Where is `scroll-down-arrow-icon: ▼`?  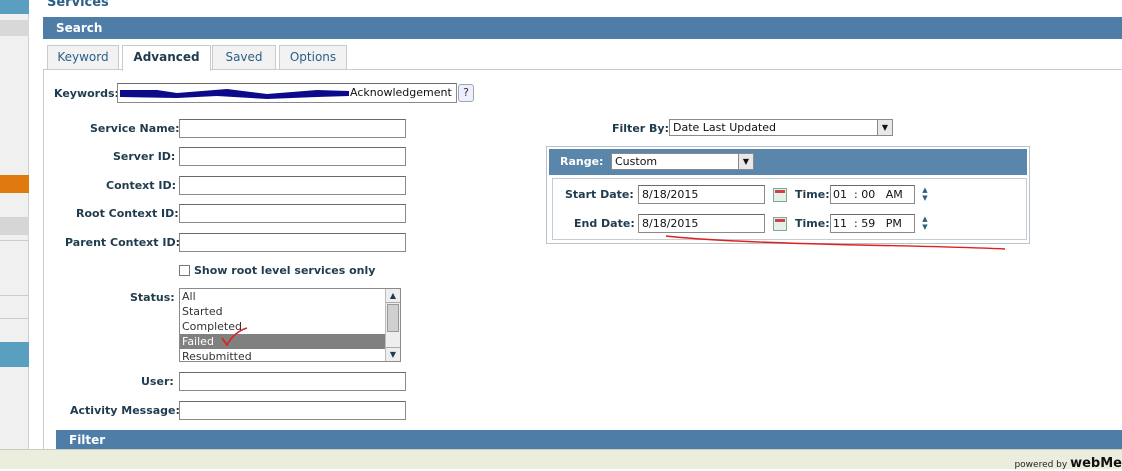 scroll-down-arrow-icon: ▼ is located at coordinates (393, 354).